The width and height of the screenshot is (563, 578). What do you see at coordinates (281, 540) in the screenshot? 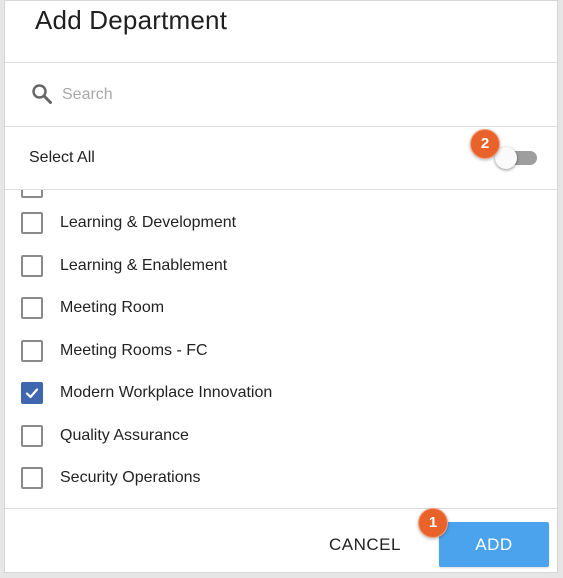
I see `dialog-footer: CANCEL ADD` at bounding box center [281, 540].